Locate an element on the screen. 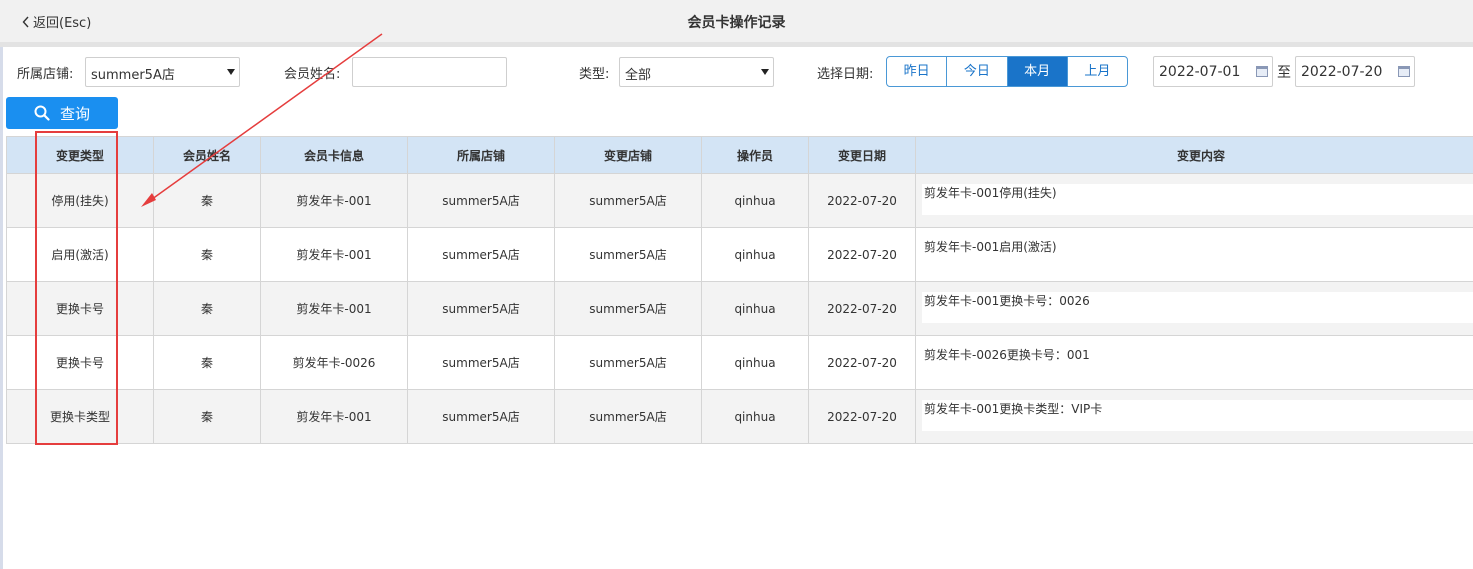 The width and height of the screenshot is (1473, 569). search-icon is located at coordinates (42, 113).